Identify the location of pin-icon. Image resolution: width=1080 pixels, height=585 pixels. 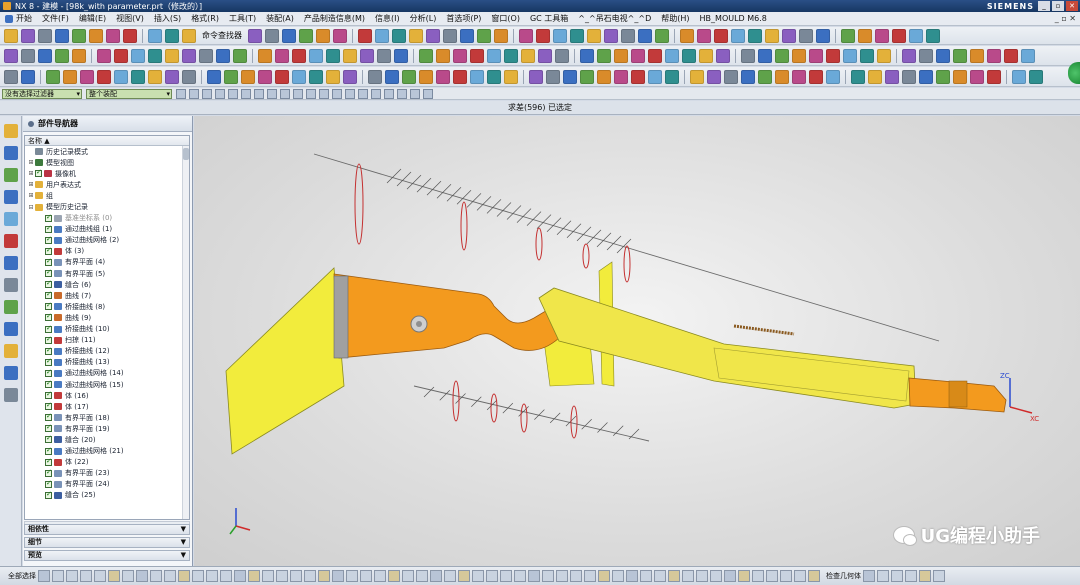
(31, 123).